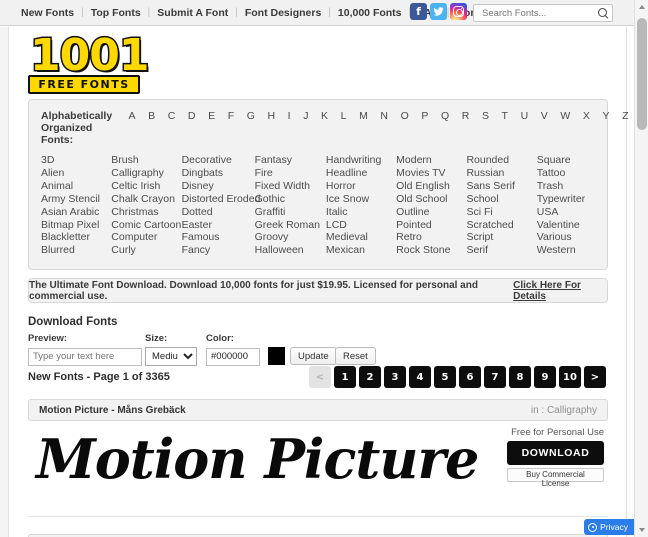  I want to click on category-link-dingbats: Dingbats, so click(218, 173).